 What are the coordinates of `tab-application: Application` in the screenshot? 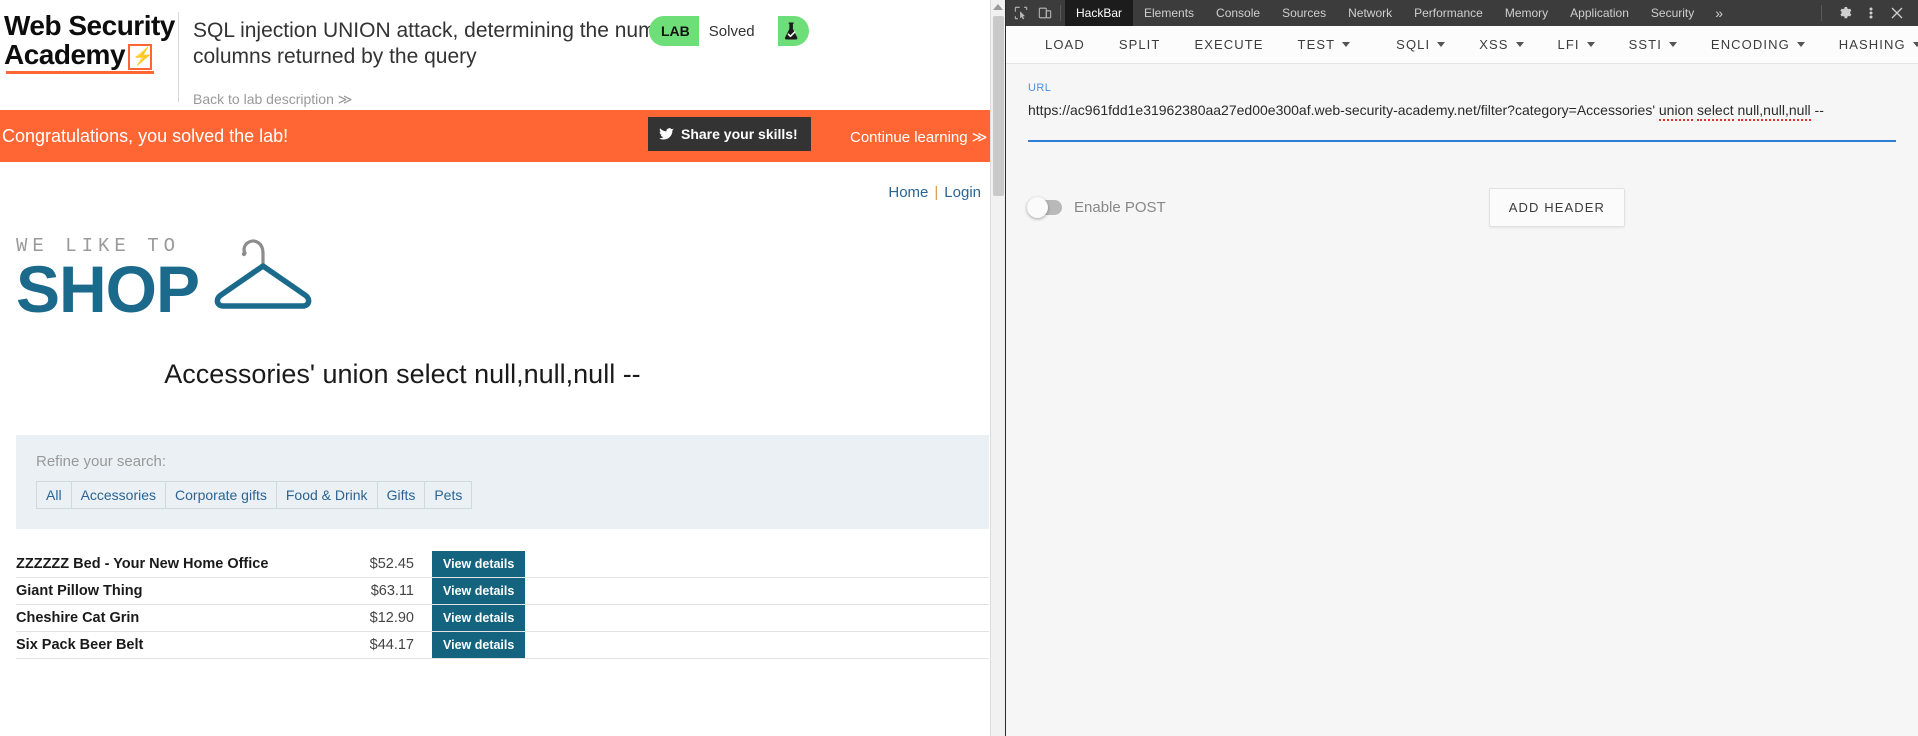 It's located at (1599, 13).